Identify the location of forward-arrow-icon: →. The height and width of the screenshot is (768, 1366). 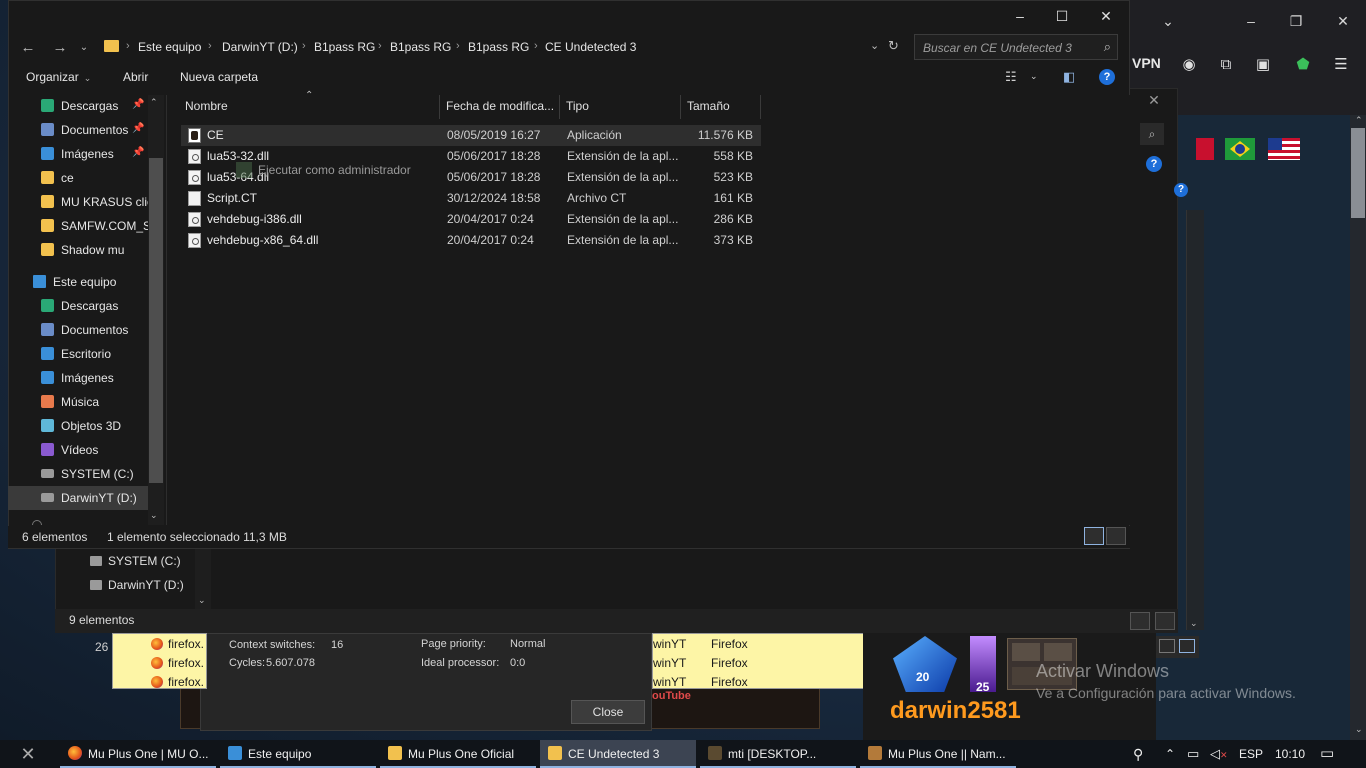
(60, 48).